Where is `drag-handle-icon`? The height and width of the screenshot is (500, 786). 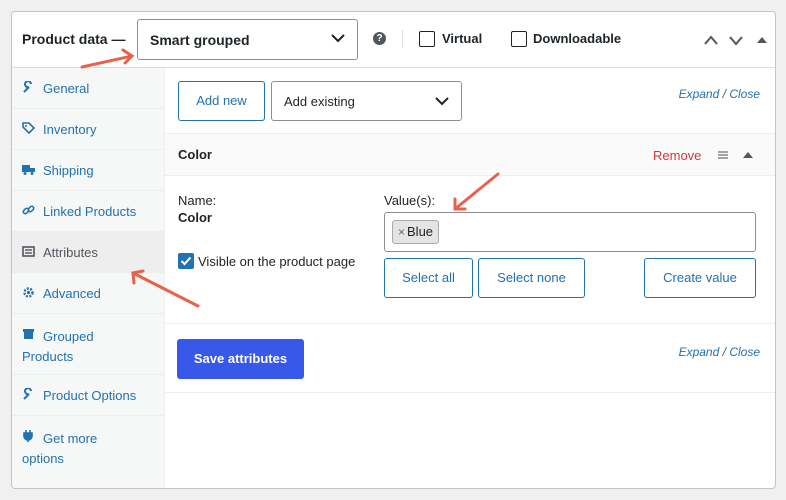
drag-handle-icon is located at coordinates (723, 155).